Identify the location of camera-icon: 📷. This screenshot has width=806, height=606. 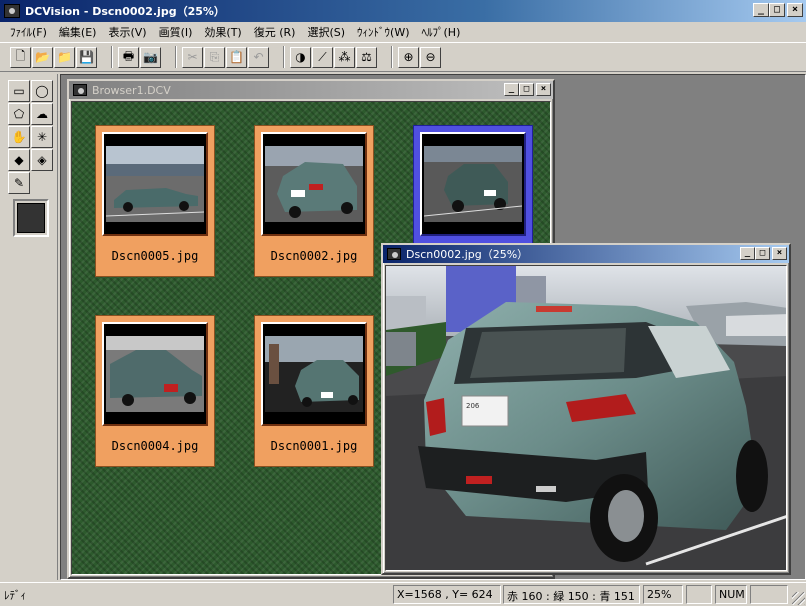
(150, 57).